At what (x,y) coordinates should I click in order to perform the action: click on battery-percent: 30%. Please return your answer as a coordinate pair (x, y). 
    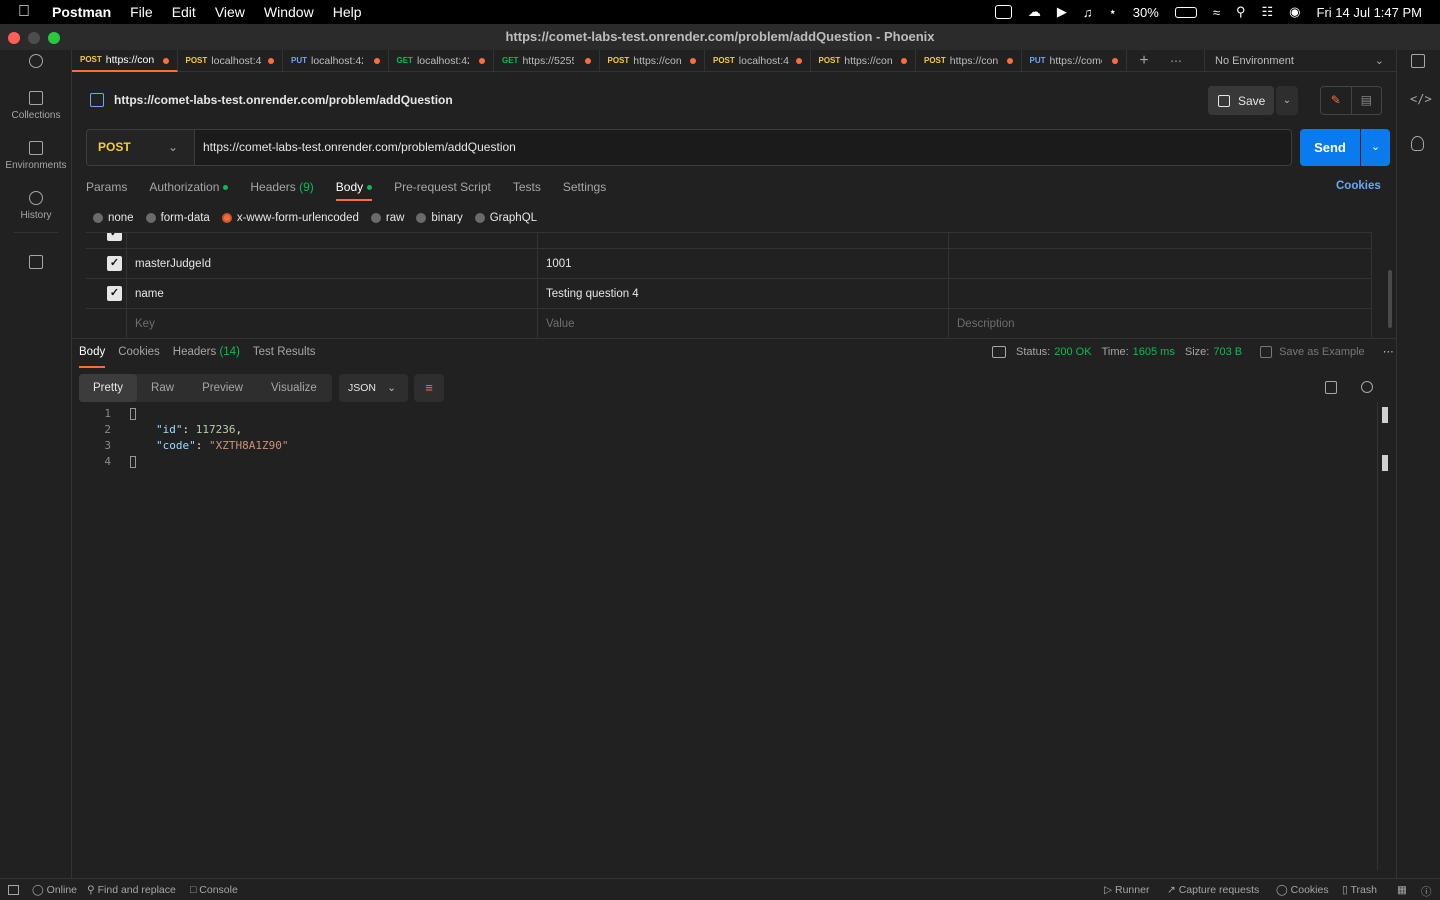
    Looking at the image, I should click on (1146, 12).